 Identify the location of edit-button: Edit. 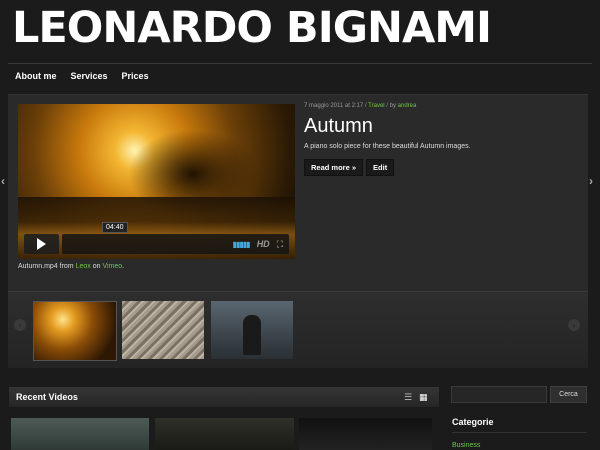
(380, 167).